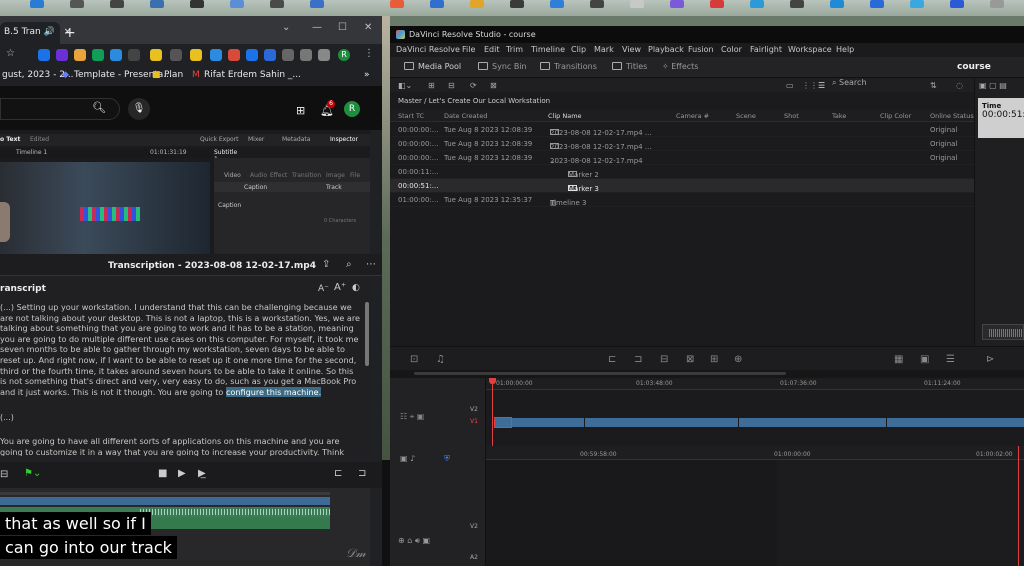 The height and width of the screenshot is (566, 1024). What do you see at coordinates (690, 359) in the screenshot?
I see `close-up-icon: ⊠` at bounding box center [690, 359].